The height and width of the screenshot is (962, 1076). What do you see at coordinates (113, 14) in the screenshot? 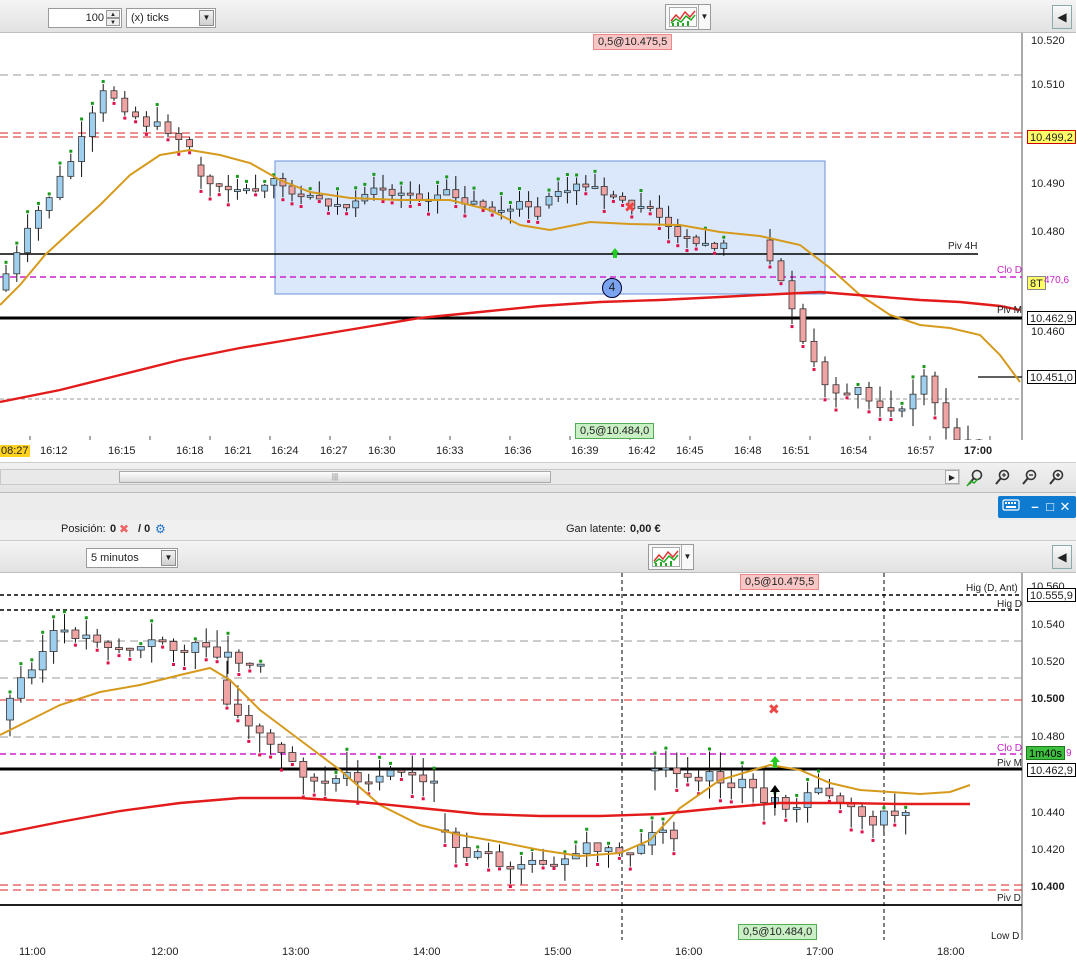
I see `stepper-up-icon: ▲` at bounding box center [113, 14].